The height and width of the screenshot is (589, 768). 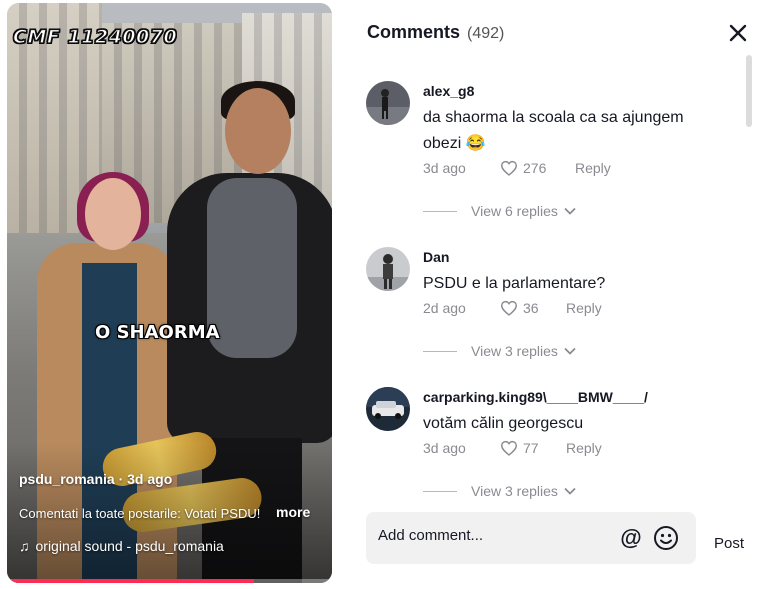 I want to click on video-progress-bar, so click(x=169, y=581).